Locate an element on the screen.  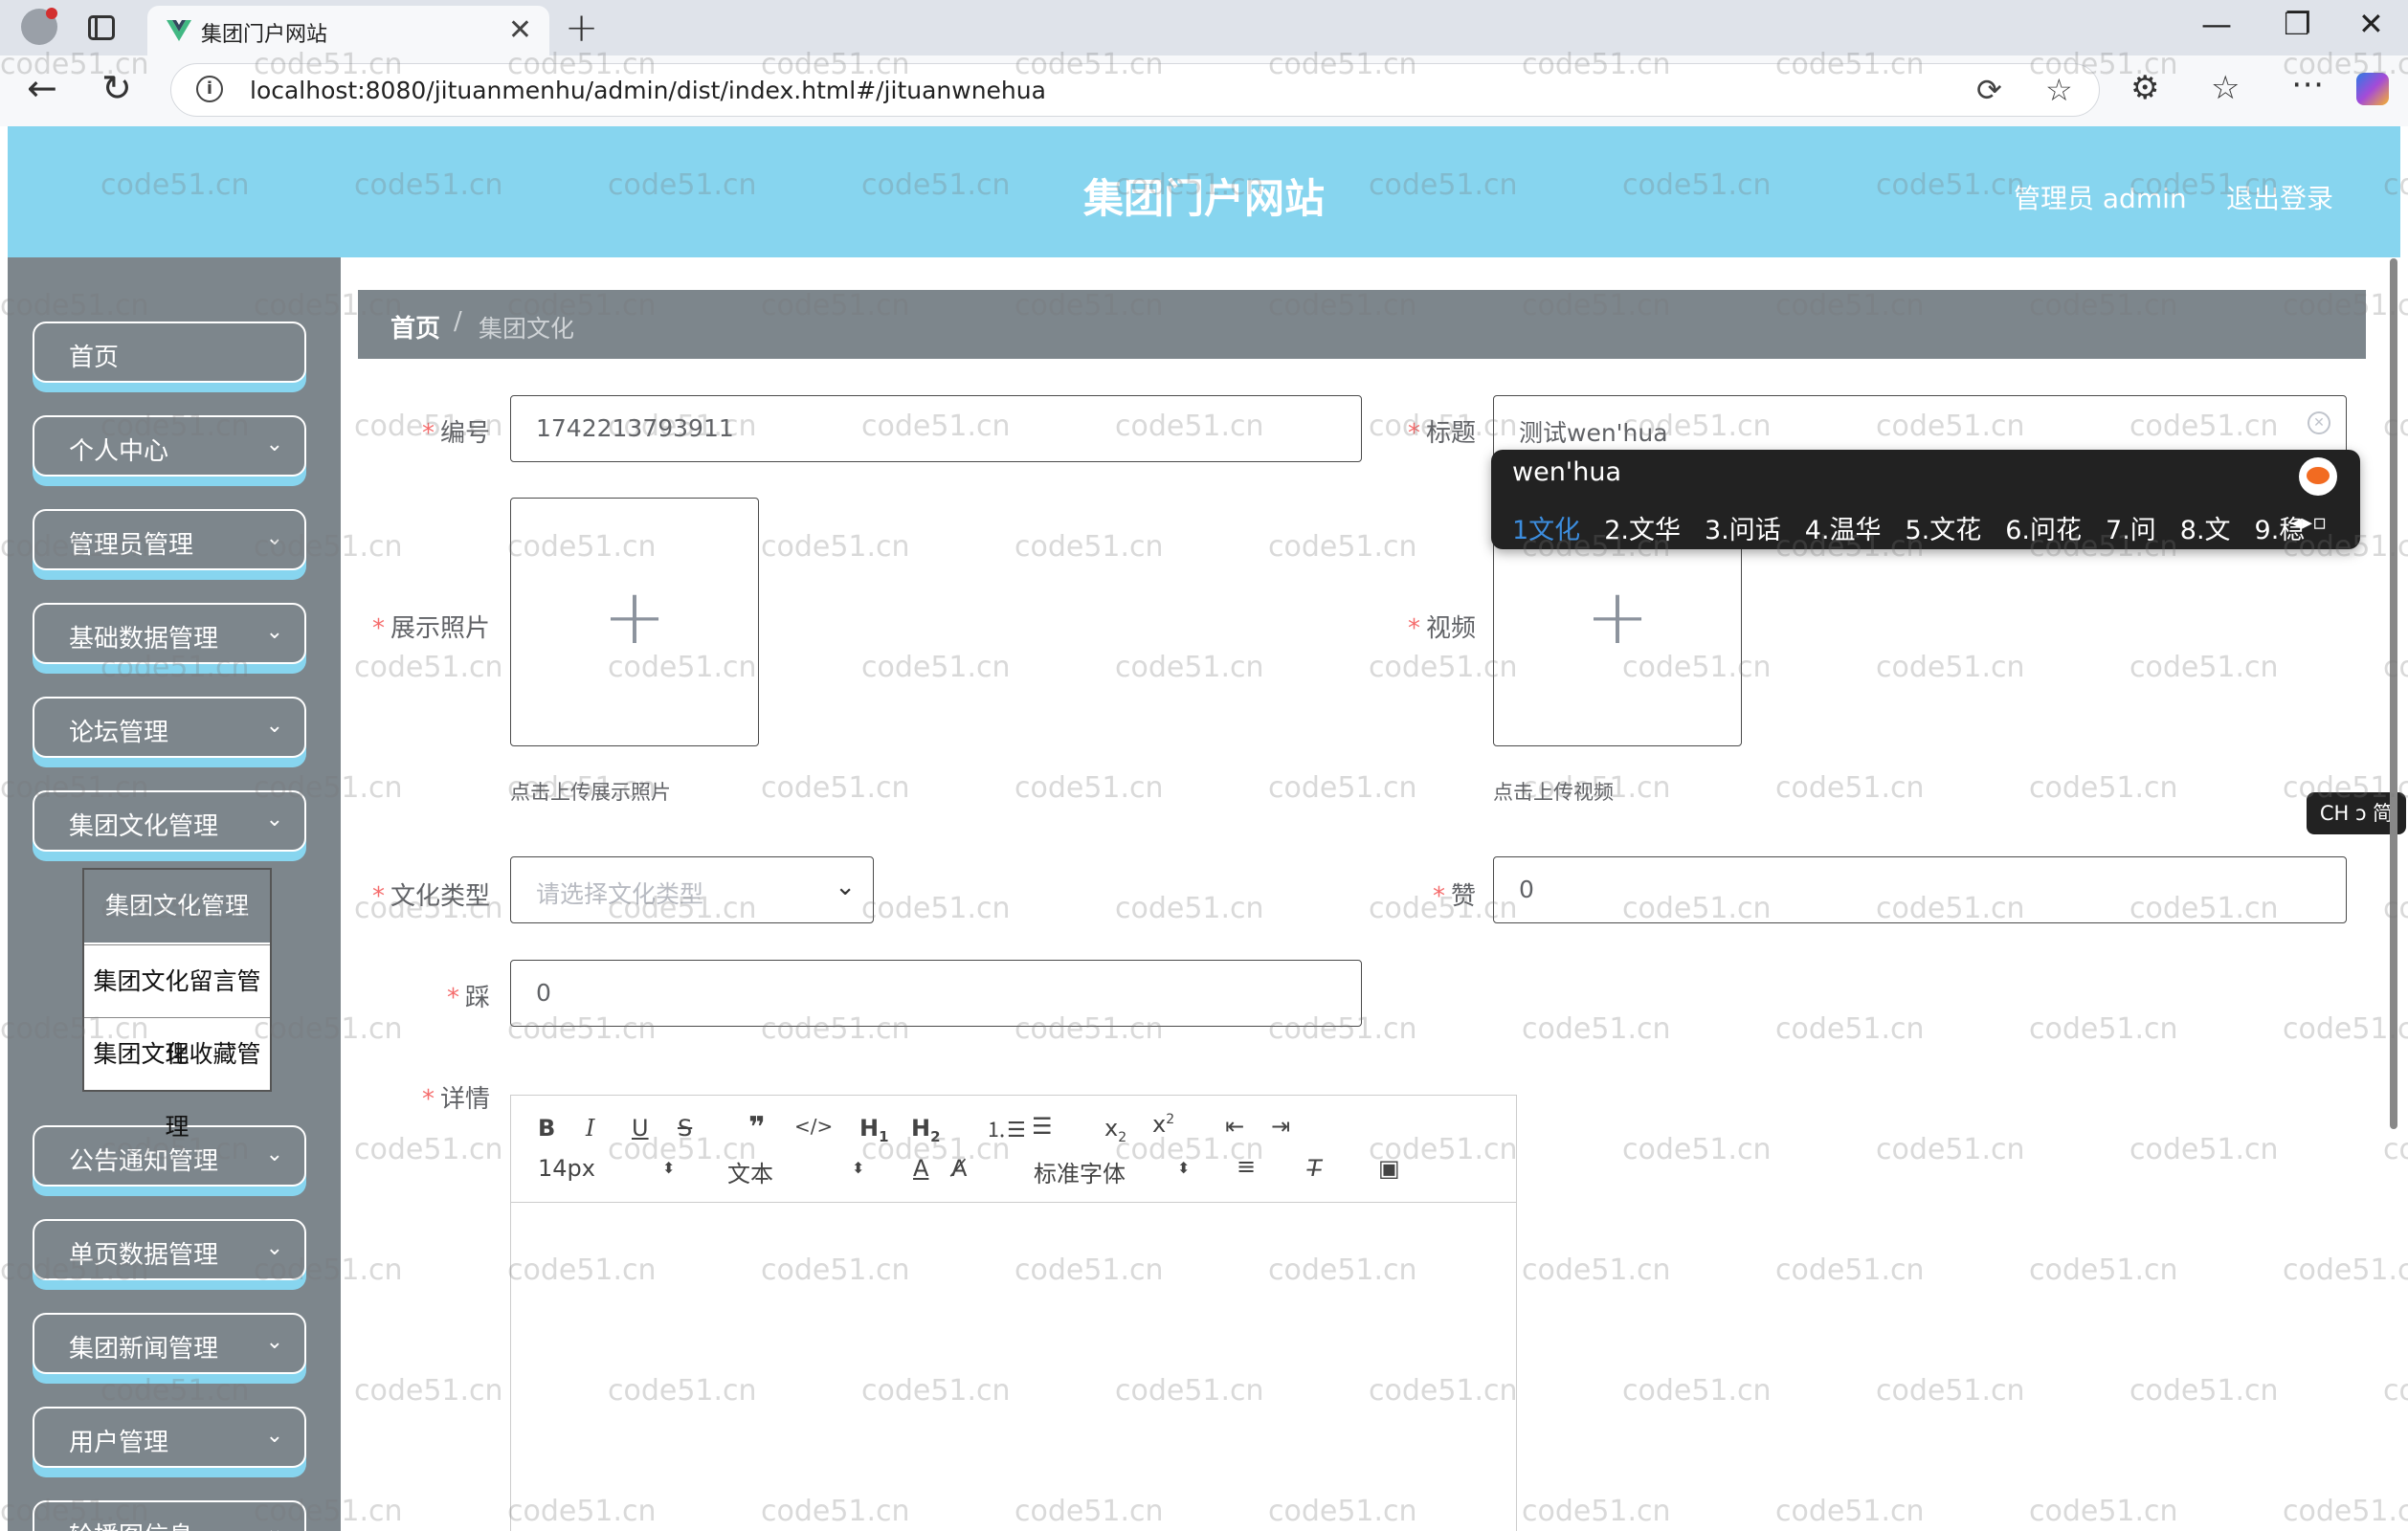
sidebar-item: 轮播图信息 ⌄ is located at coordinates (169, 1516).